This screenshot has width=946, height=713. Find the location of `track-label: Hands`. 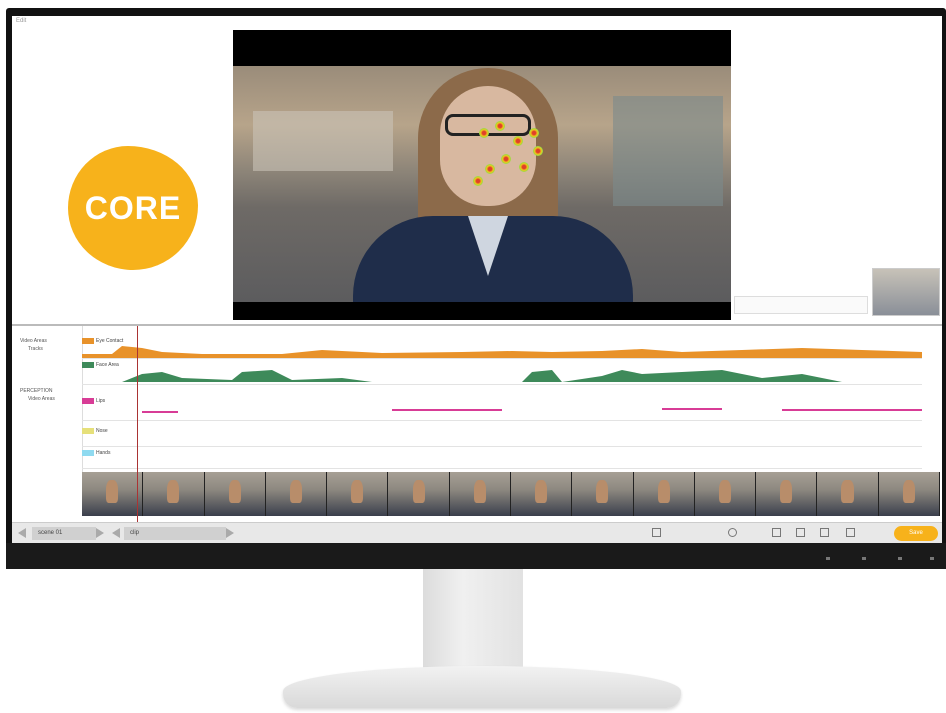

track-label: Hands is located at coordinates (96, 453).